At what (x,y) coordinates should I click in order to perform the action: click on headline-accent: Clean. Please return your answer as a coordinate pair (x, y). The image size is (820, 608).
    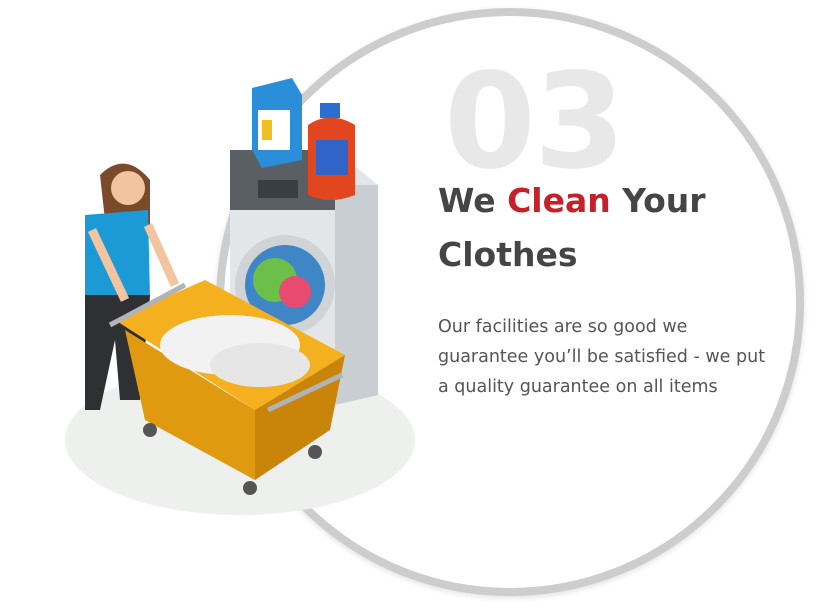
    Looking at the image, I should click on (559, 200).